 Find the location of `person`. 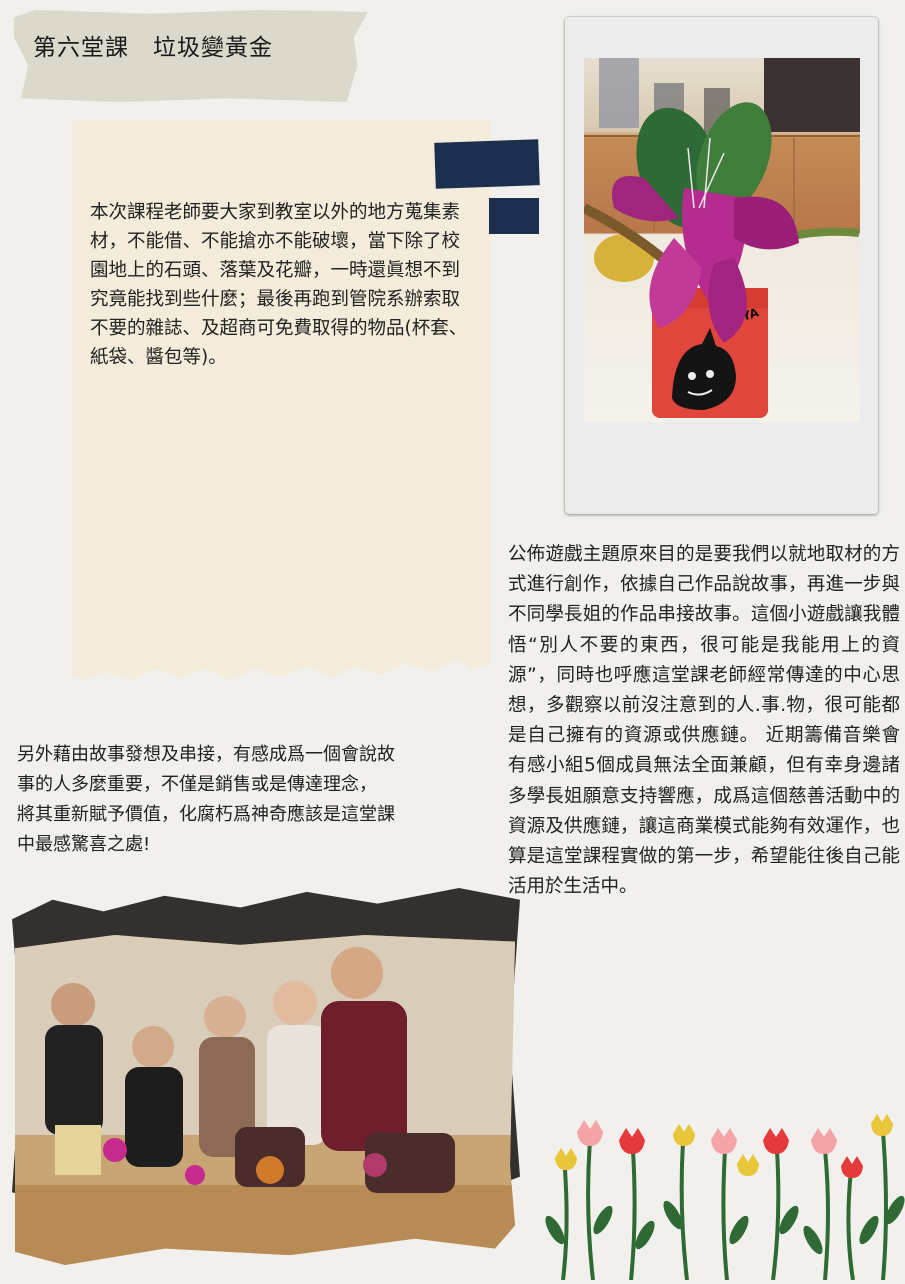

person is located at coordinates (74, 1059).